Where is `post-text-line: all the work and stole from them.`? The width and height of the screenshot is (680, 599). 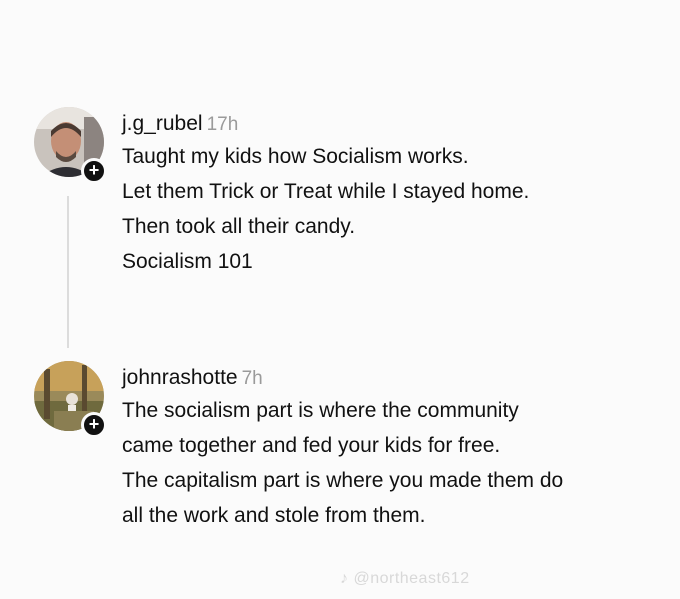 post-text-line: all the work and stole from them. is located at coordinates (274, 515).